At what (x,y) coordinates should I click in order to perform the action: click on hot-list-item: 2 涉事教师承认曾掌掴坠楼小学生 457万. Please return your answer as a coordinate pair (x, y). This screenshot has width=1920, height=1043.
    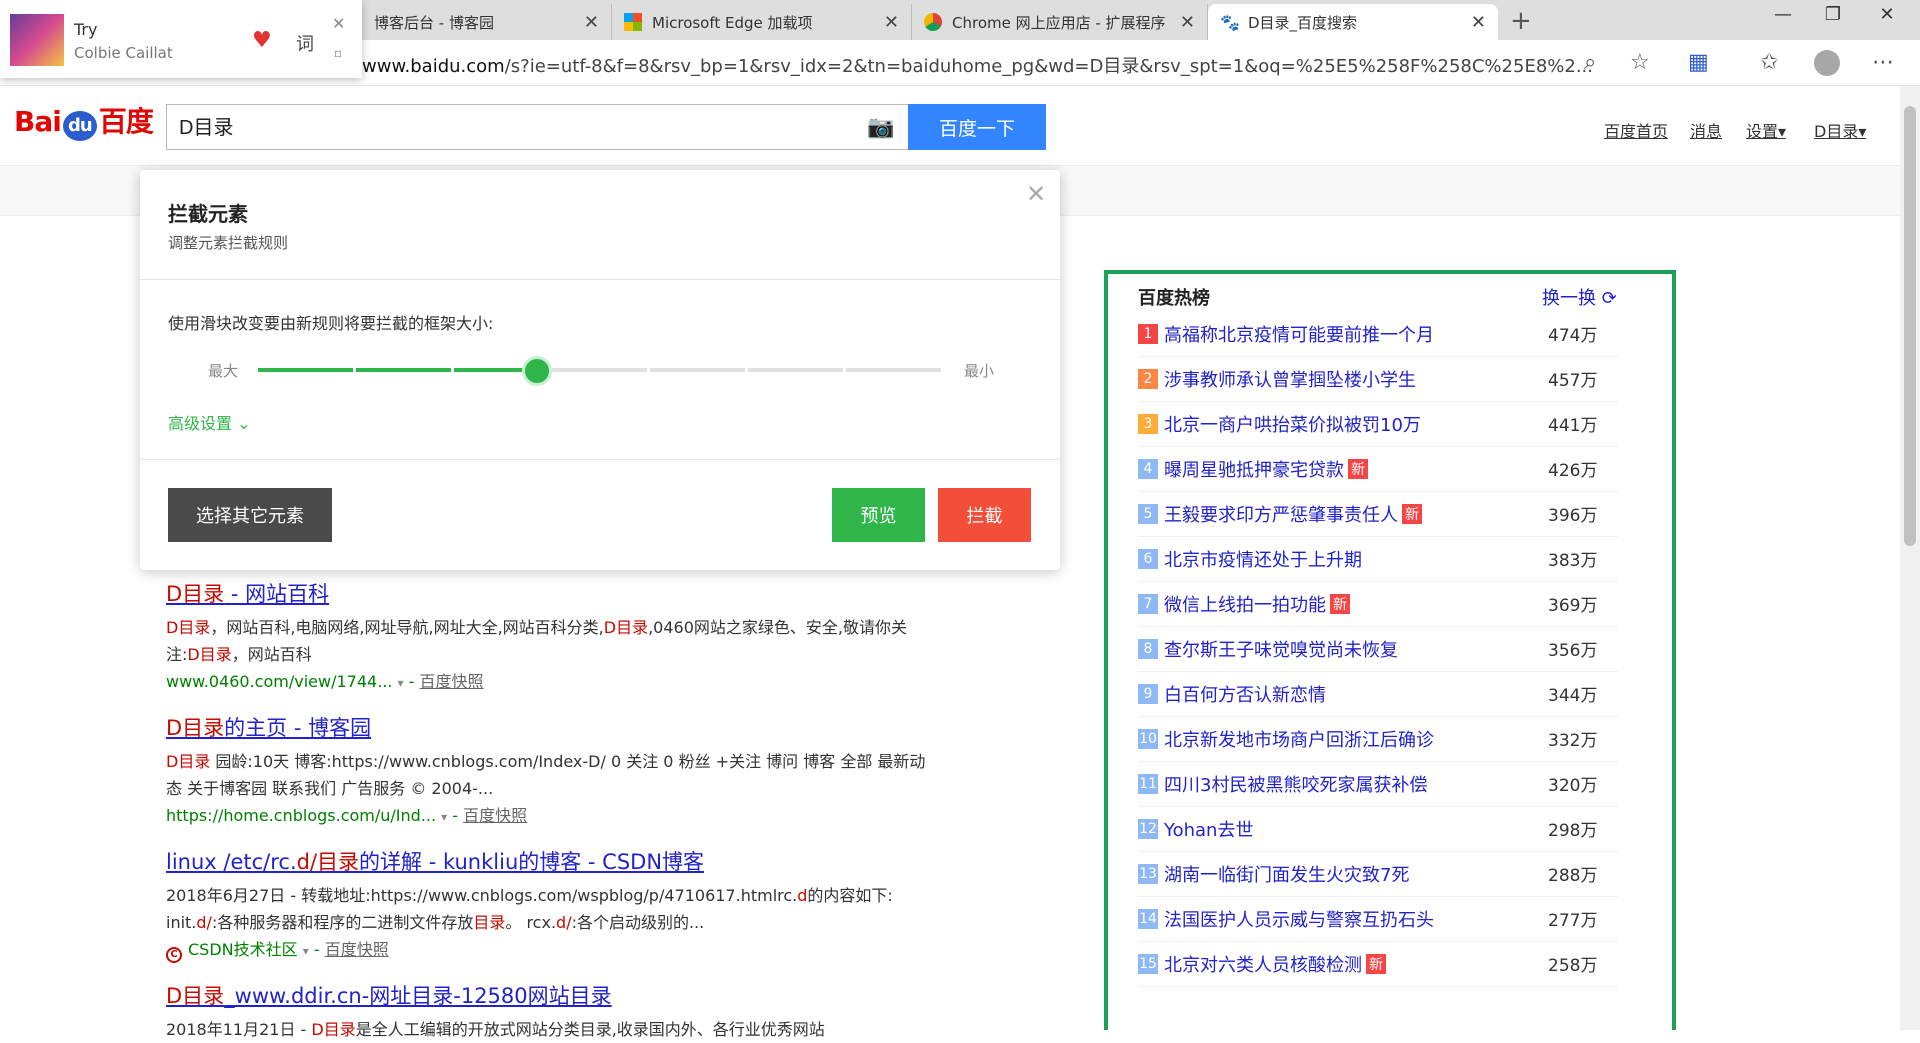
    Looking at the image, I should click on (1378, 379).